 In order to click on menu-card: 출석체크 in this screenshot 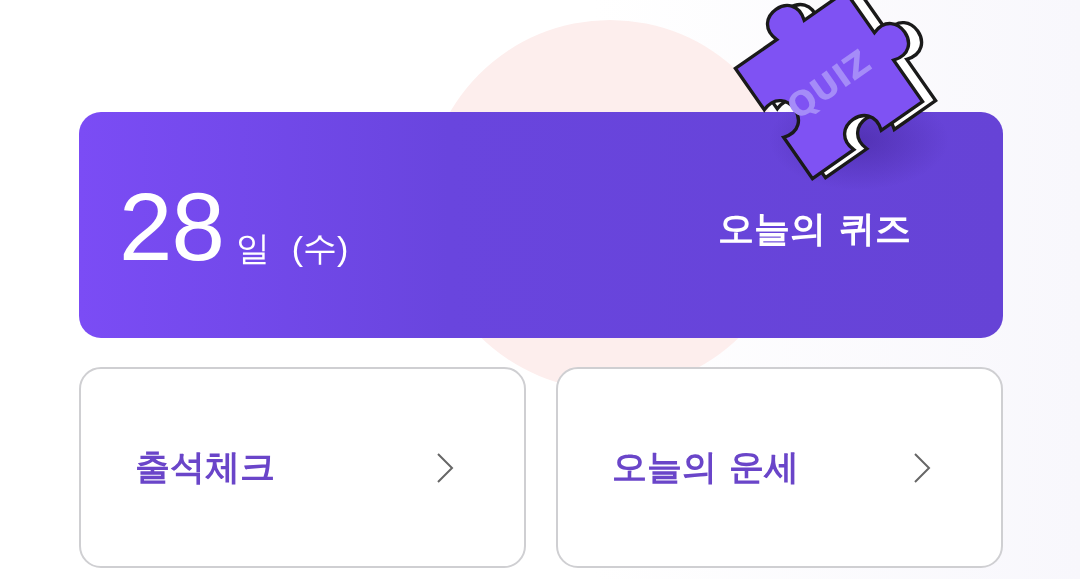, I will do `click(302, 467)`.